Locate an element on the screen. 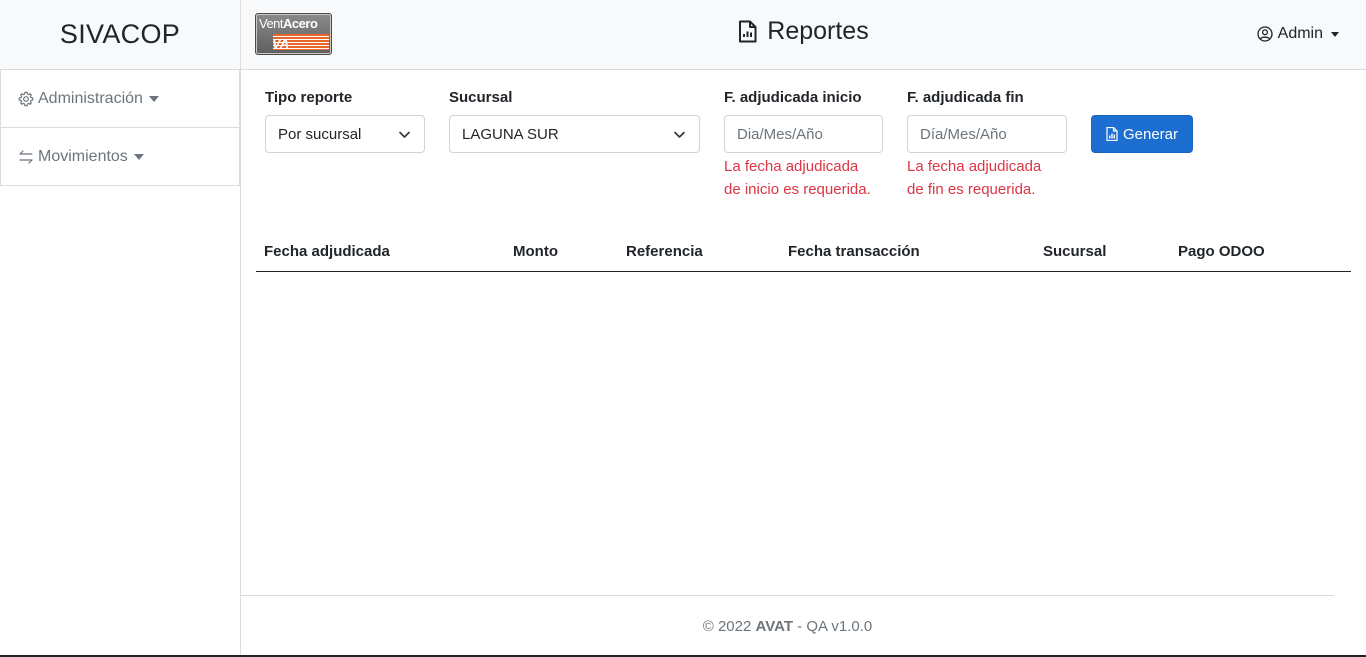 This screenshot has width=1366, height=657. user-name: Admin is located at coordinates (1300, 33).